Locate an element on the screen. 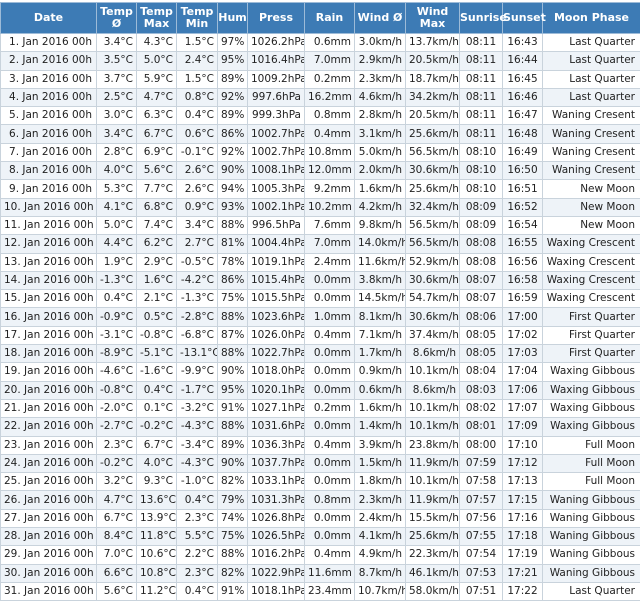  cell-temp-avg: 3.2°C is located at coordinates (117, 482).